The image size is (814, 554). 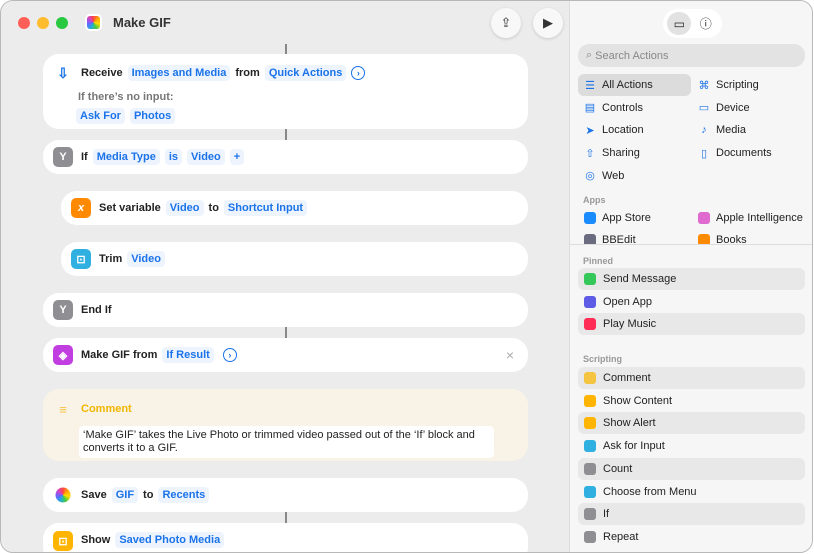 I want to click on photos-app-icon, so click(x=93, y=22).